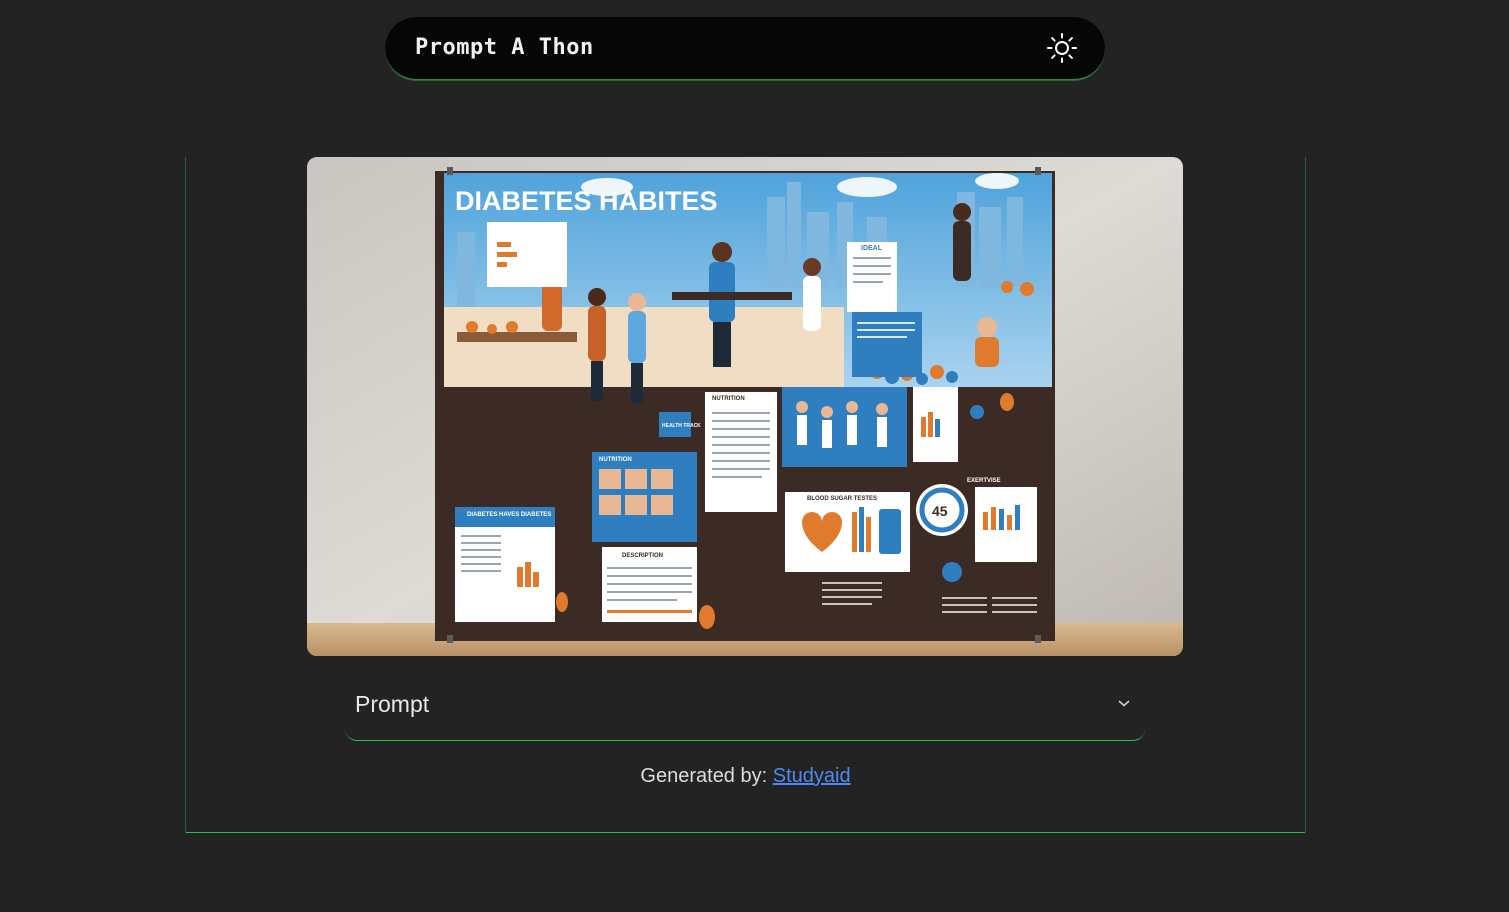 The height and width of the screenshot is (912, 1509). I want to click on svg-text: DESCRIPTION, so click(642, 556).